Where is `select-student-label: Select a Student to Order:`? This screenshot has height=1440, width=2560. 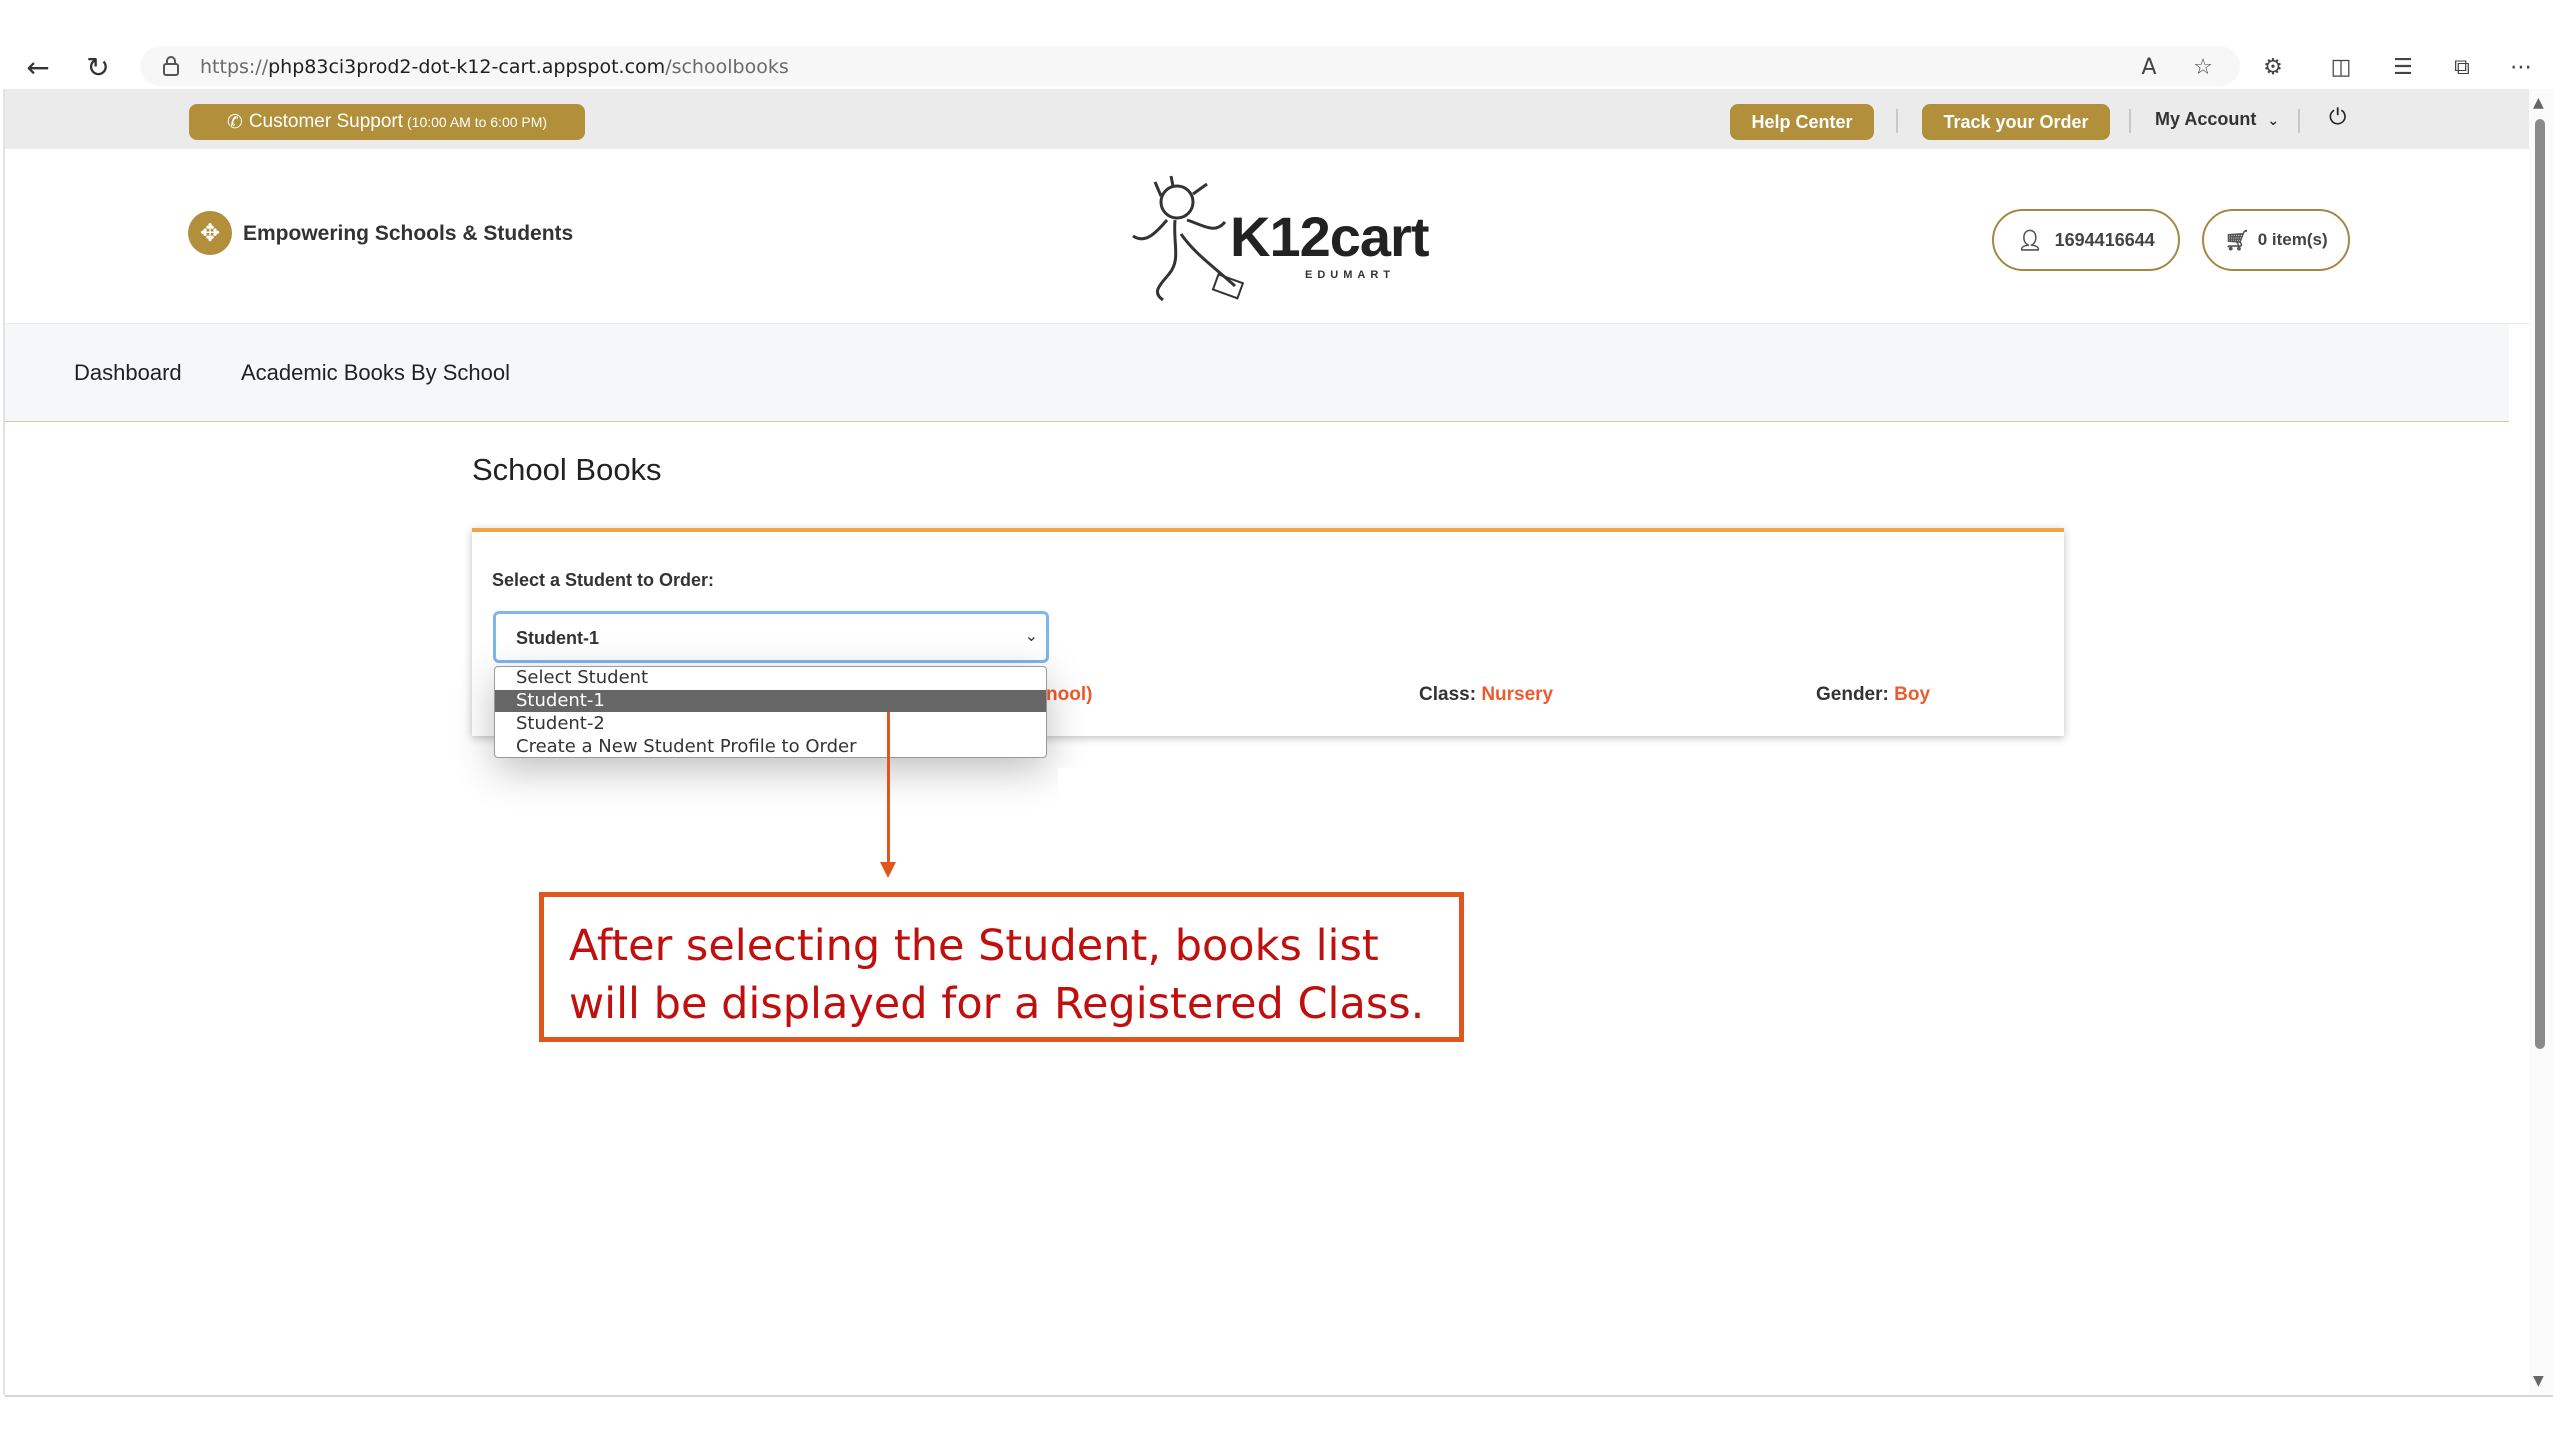
select-student-label: Select a Student to Order: is located at coordinates (603, 580).